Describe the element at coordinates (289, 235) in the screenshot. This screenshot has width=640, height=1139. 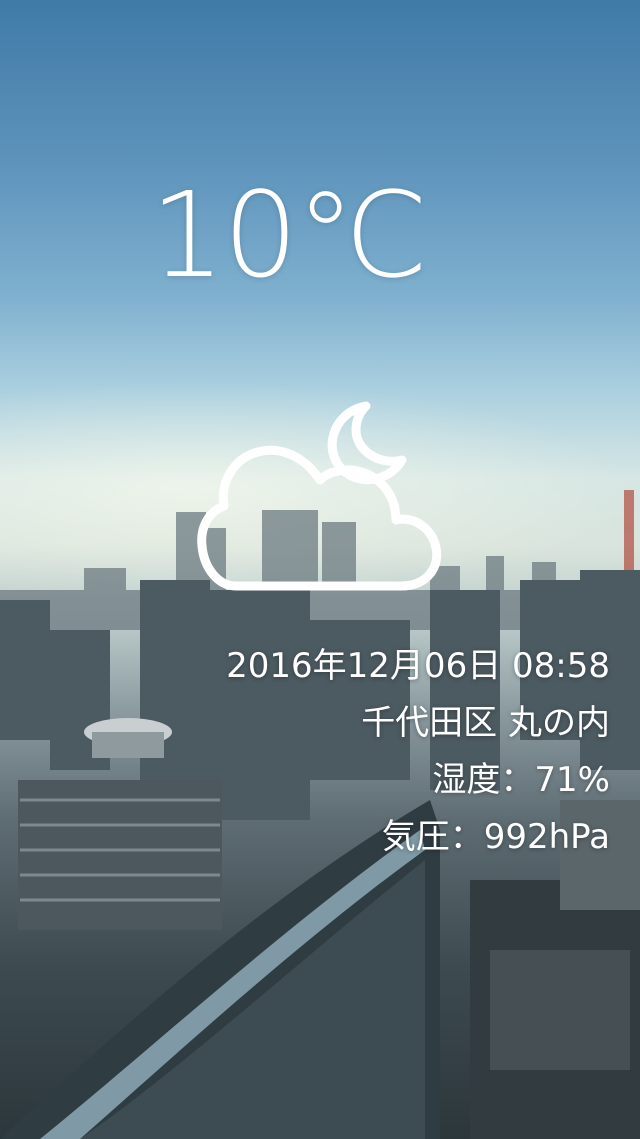
I see `temperature-readout: 10℃` at that location.